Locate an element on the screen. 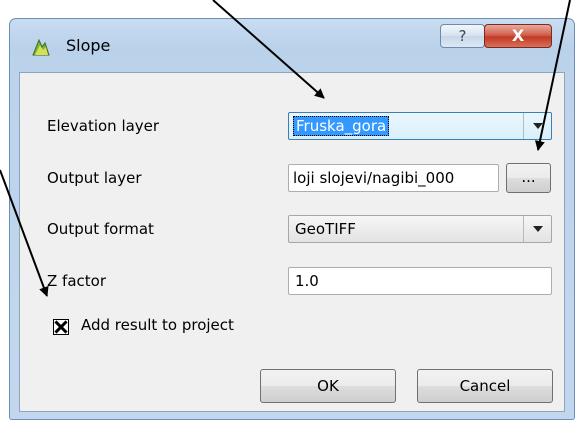  add-result-checkbox is located at coordinates (61, 327).